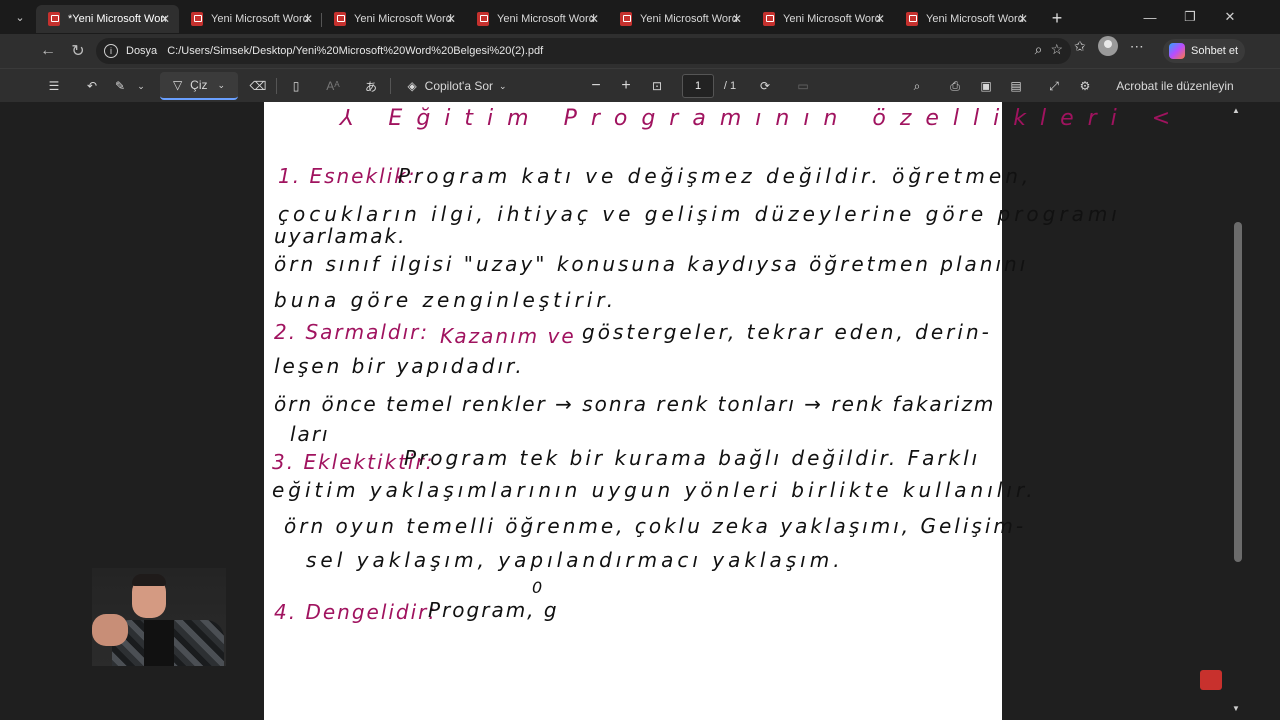  What do you see at coordinates (1039, 49) in the screenshot?
I see `zoom-icon: ⌕` at bounding box center [1039, 49].